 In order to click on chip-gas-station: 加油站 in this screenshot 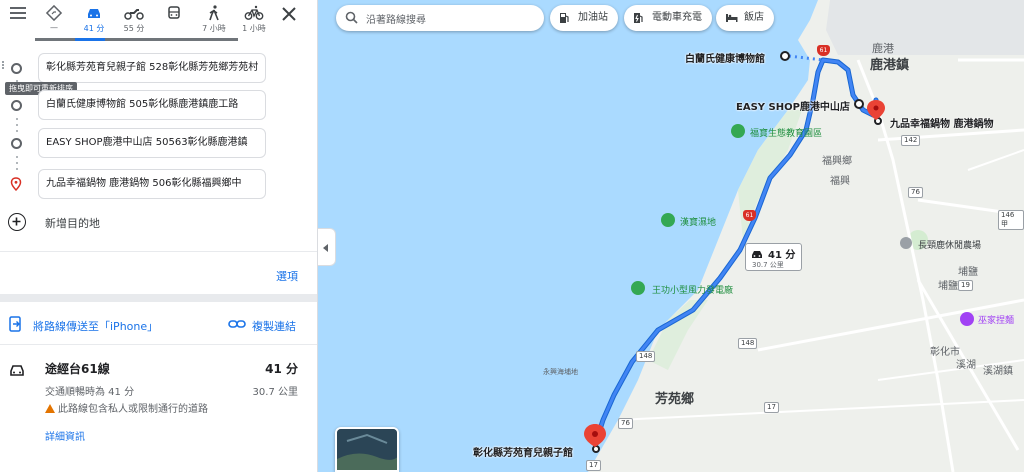, I will do `click(584, 18)`.